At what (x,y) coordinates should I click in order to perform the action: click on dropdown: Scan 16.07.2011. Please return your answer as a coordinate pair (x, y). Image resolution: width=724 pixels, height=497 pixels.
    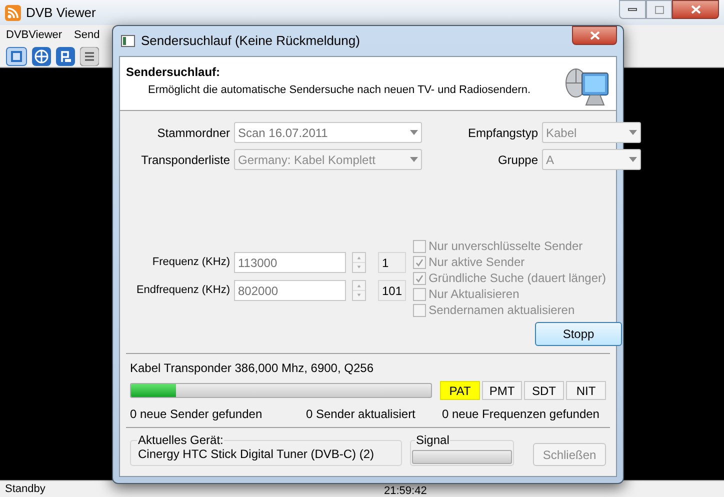
    Looking at the image, I should click on (328, 132).